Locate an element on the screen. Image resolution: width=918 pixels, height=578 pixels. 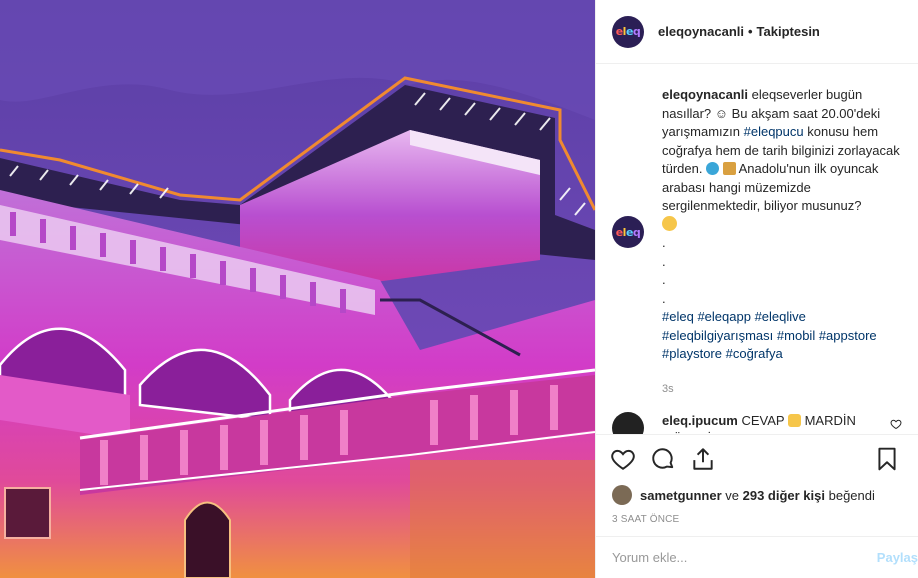
hashtag-link: #mobil is located at coordinates (796, 335).